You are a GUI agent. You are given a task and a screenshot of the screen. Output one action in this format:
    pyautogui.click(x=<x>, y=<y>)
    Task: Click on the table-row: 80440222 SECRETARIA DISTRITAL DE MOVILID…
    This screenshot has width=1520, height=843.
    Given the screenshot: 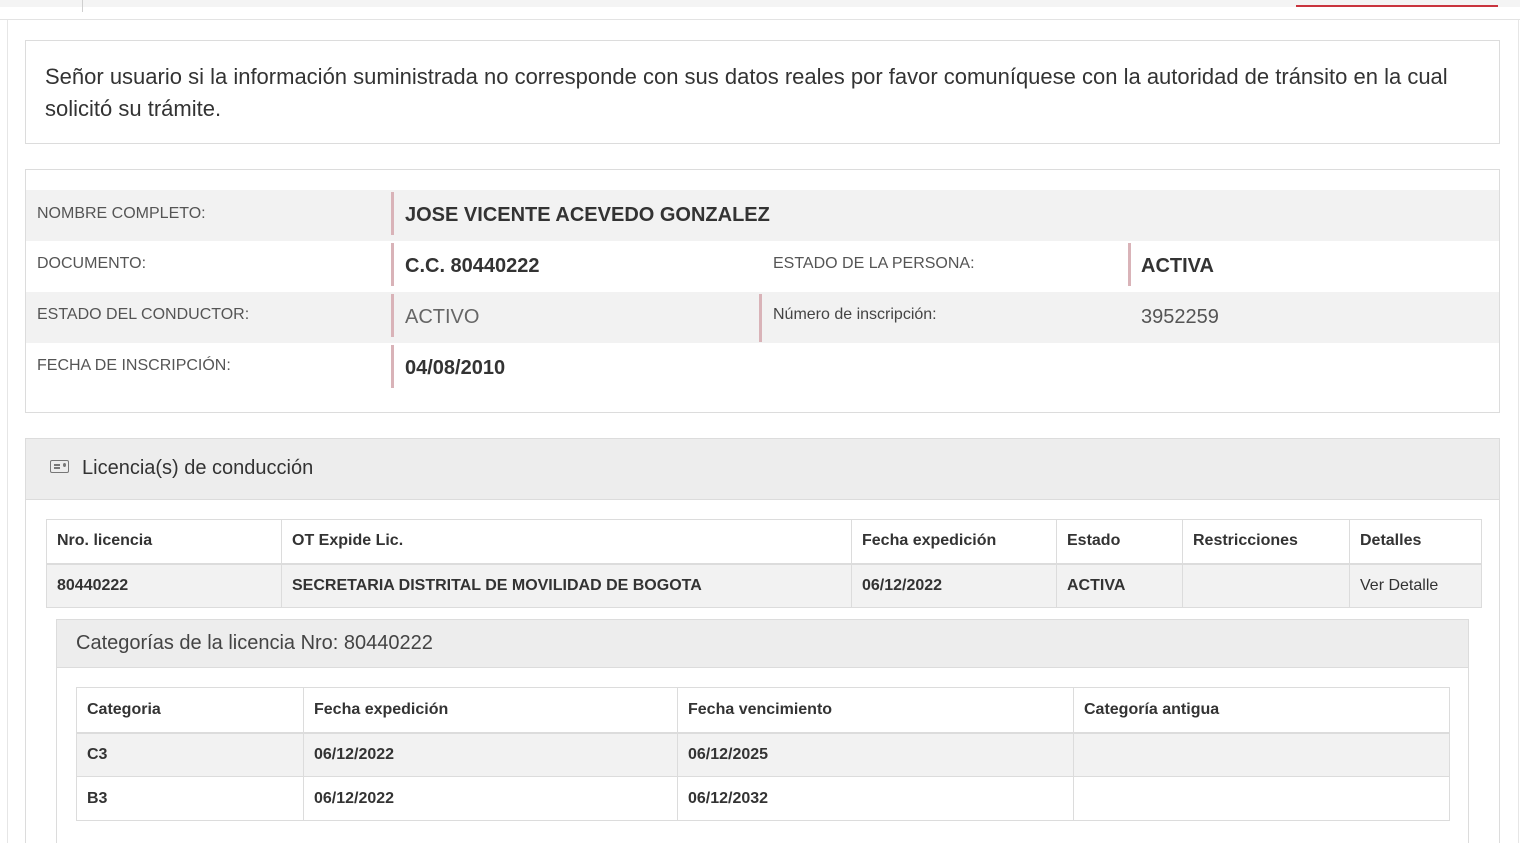 What is the action you would take?
    pyautogui.click(x=764, y=585)
    